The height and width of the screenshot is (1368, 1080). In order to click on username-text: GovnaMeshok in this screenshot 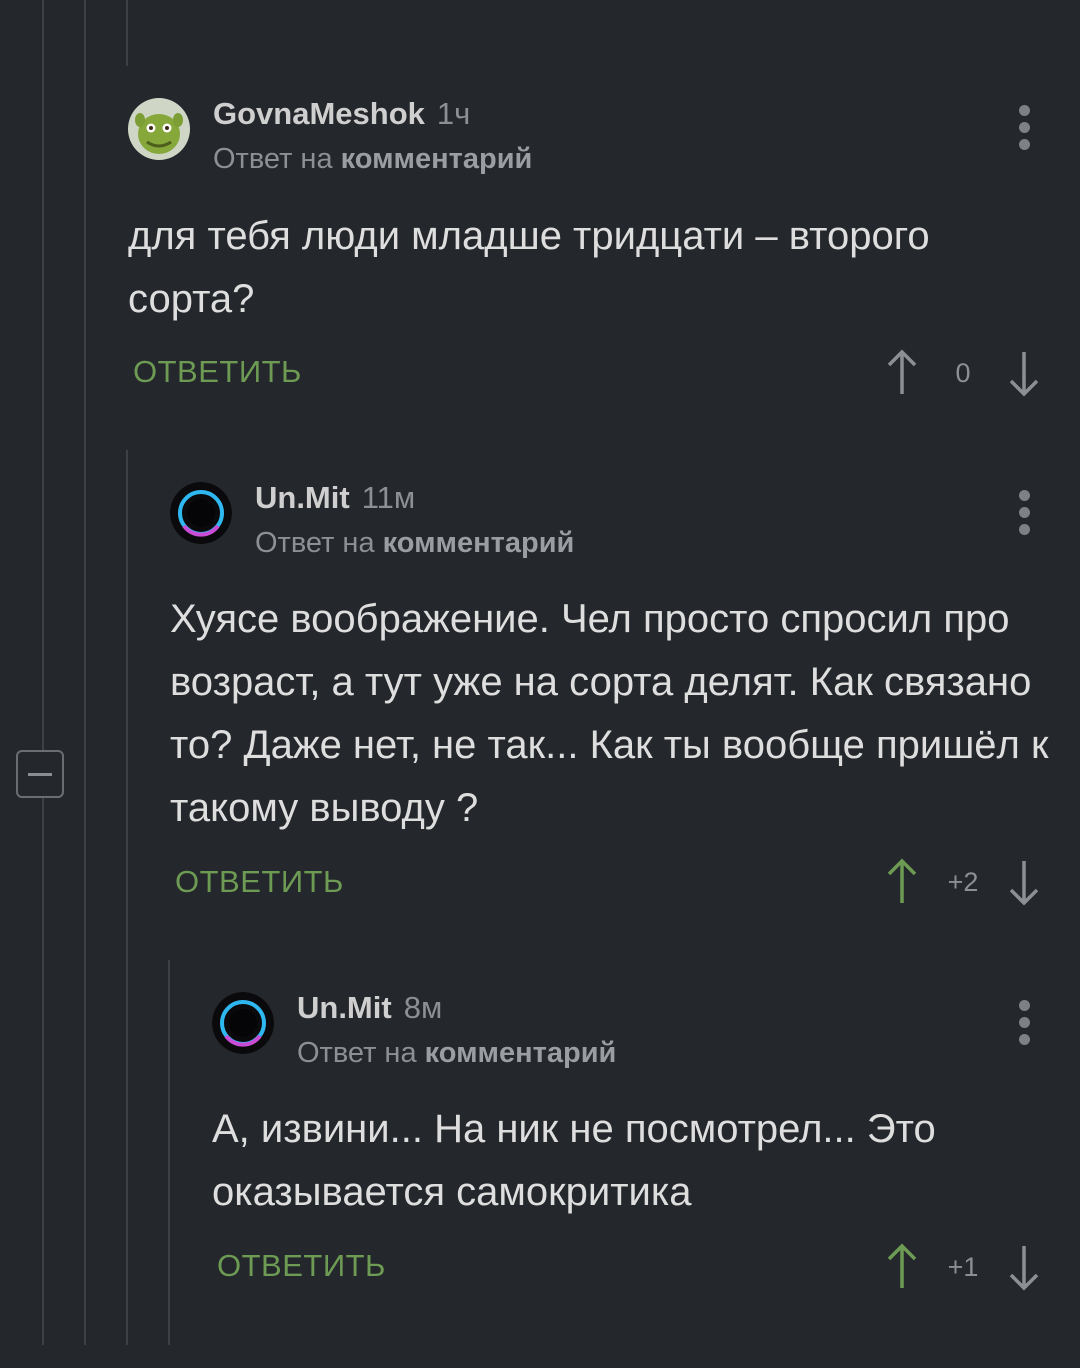, I will do `click(319, 113)`.